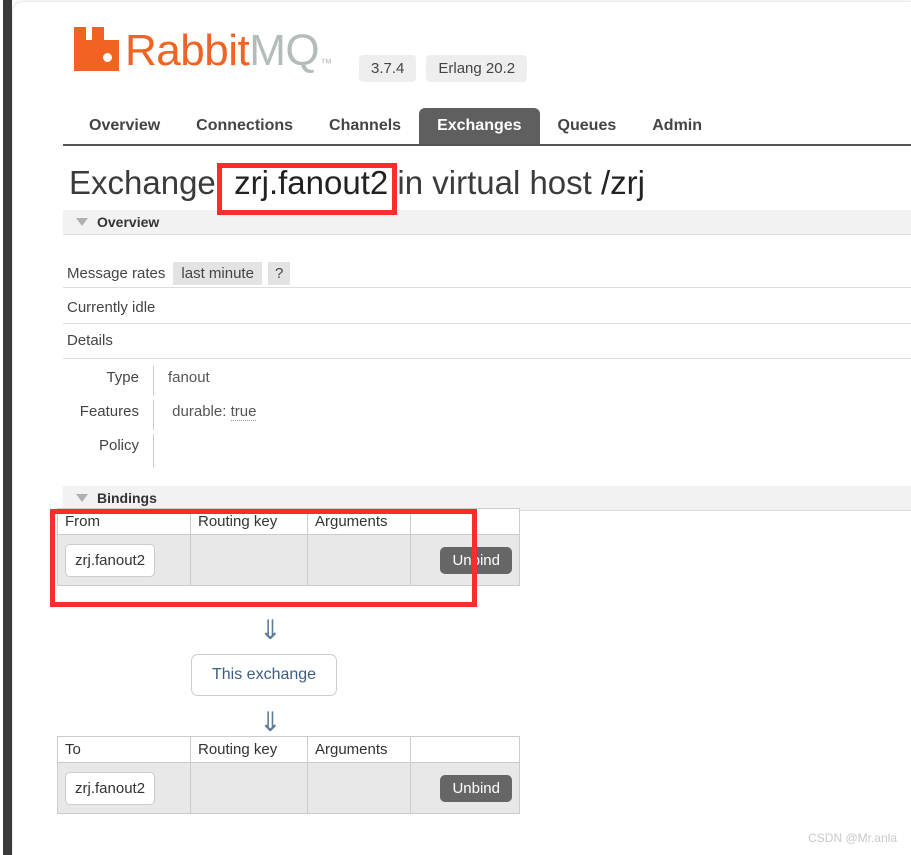  I want to click on flow-arrow-down-bottom-icon: ⇓, so click(270, 722).